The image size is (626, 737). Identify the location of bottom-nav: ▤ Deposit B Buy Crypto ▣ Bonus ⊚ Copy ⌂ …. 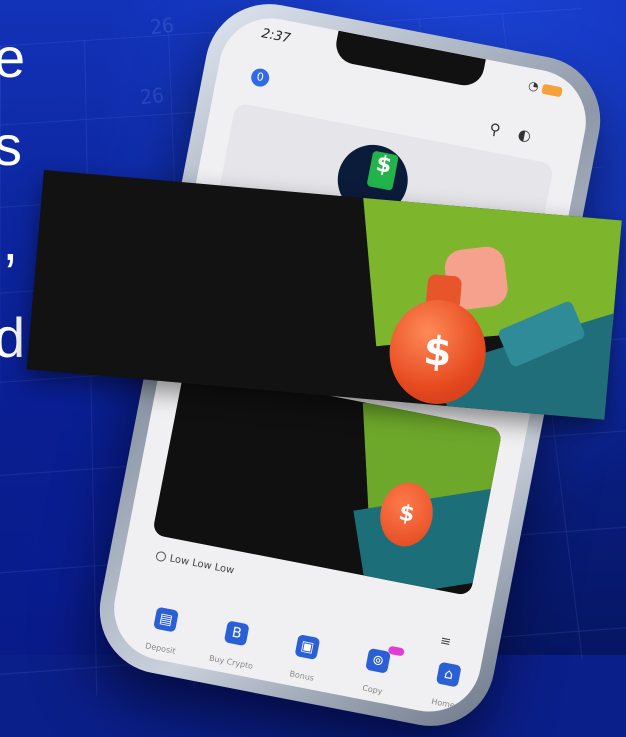
(291, 660).